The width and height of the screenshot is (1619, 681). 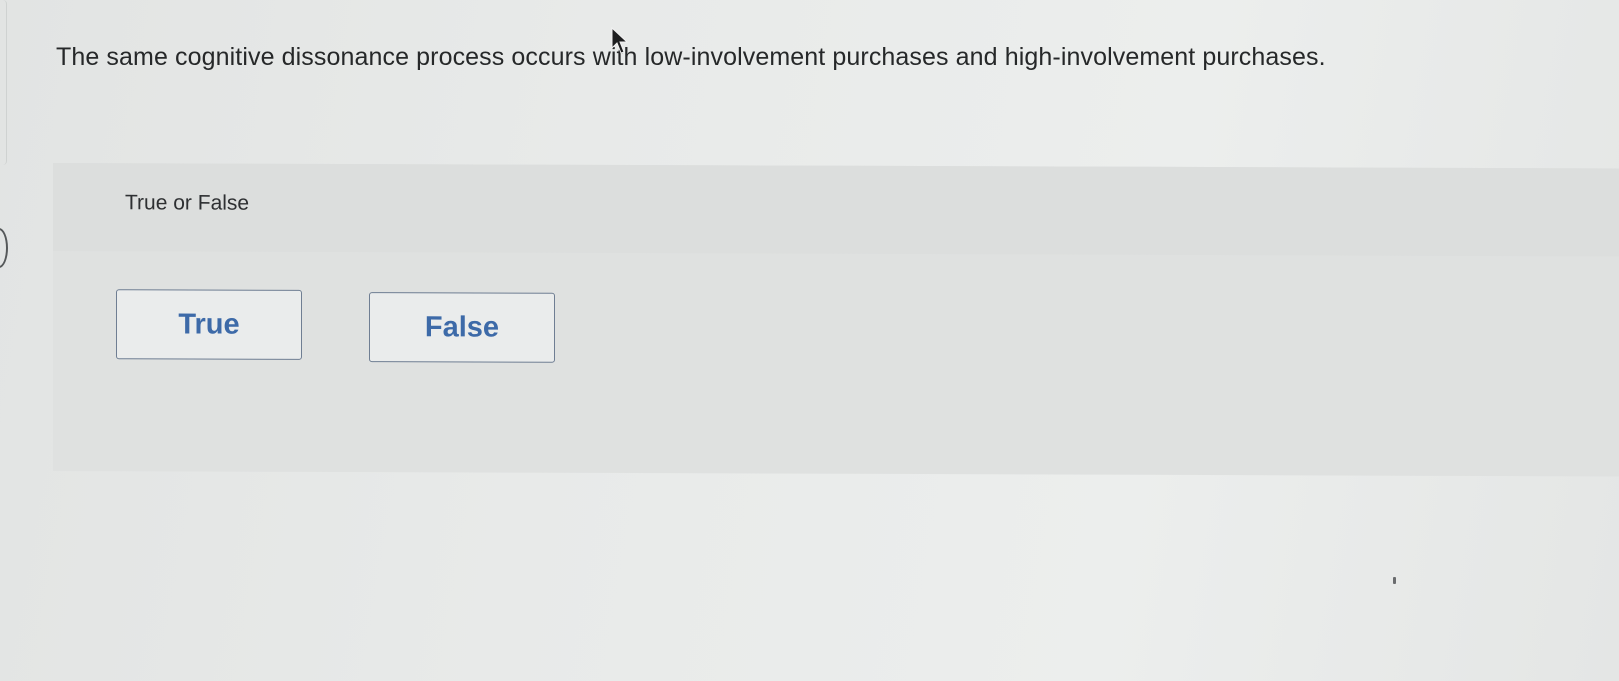 I want to click on mouse-pointer-icon, so click(x=620, y=40).